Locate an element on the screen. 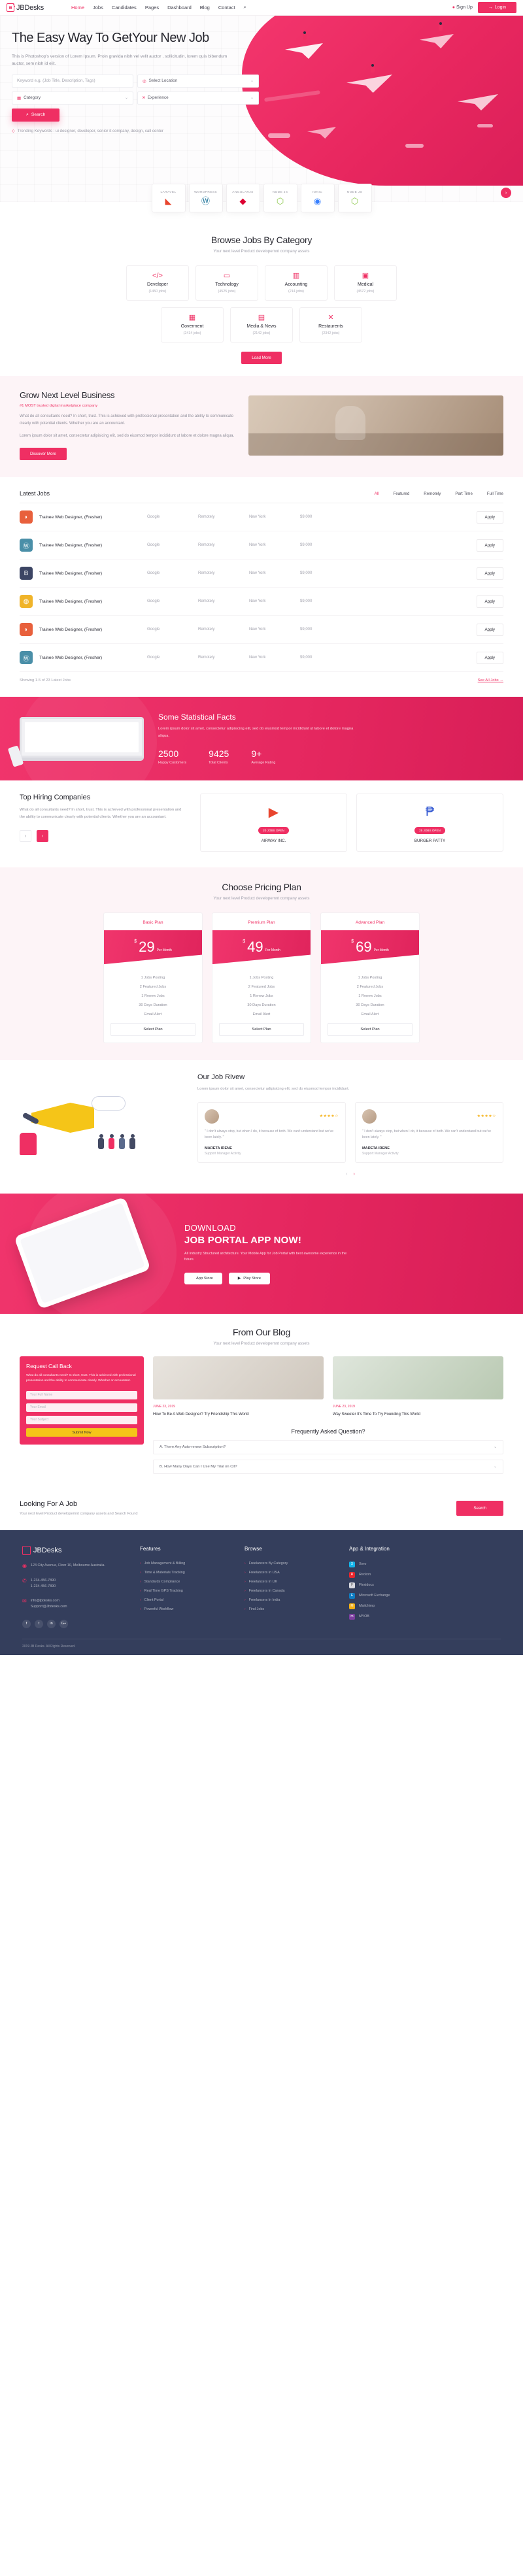 The height and width of the screenshot is (2576, 523). faq-item: A. There Any Auto-renew Subscription? ⌄ is located at coordinates (328, 1448).